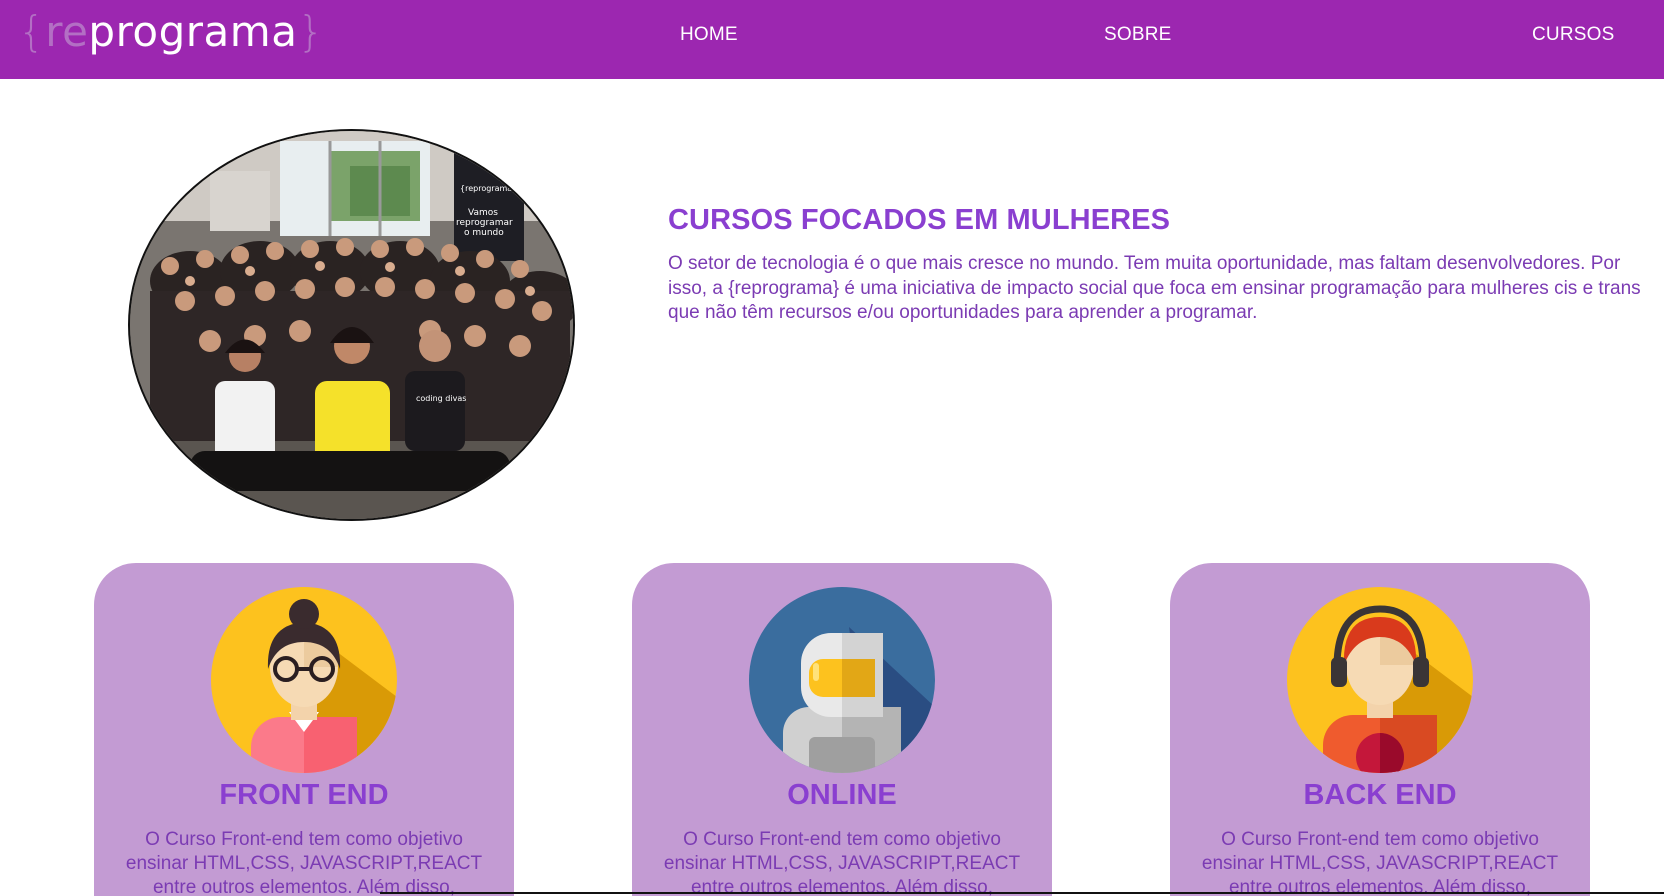  Describe the element at coordinates (484, 223) in the screenshot. I see `banner-line2-text: reprogramar` at that location.